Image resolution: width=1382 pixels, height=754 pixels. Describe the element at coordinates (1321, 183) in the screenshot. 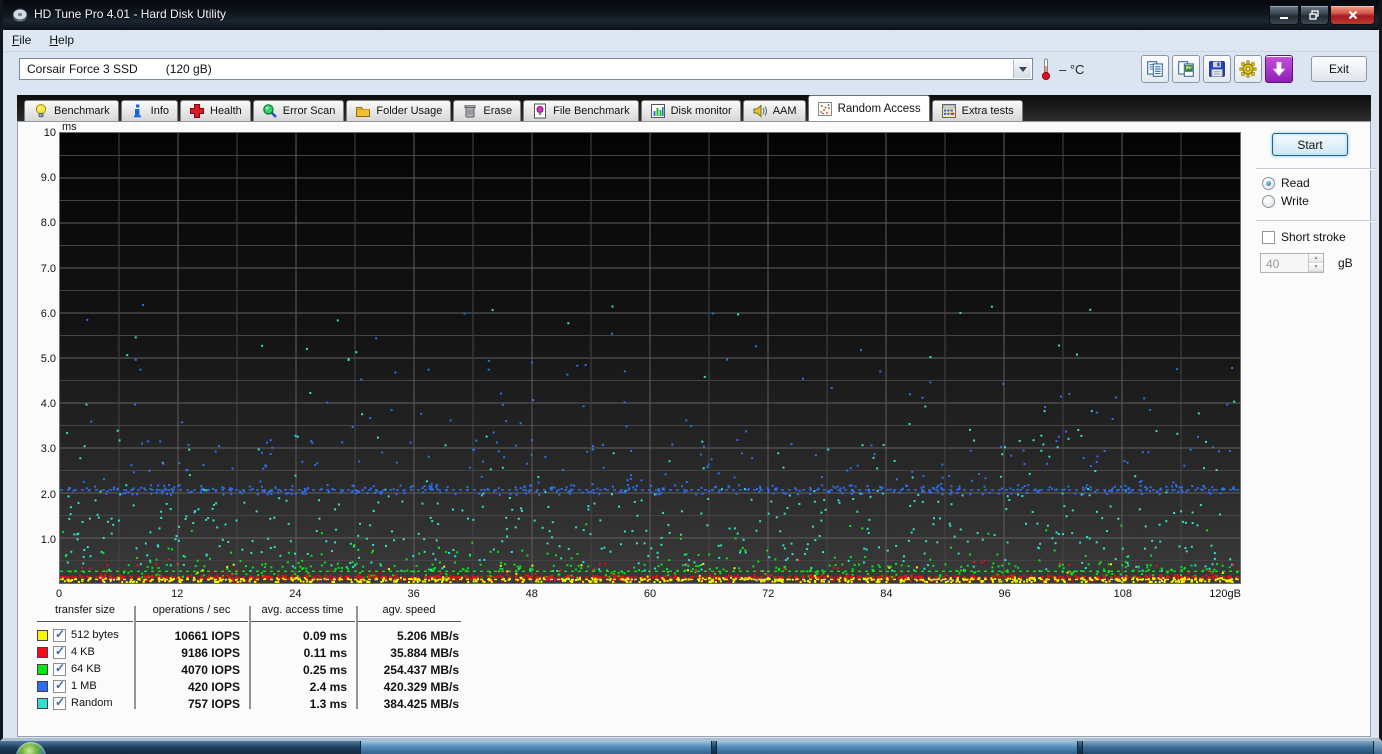

I see `read-radio: Read` at that location.